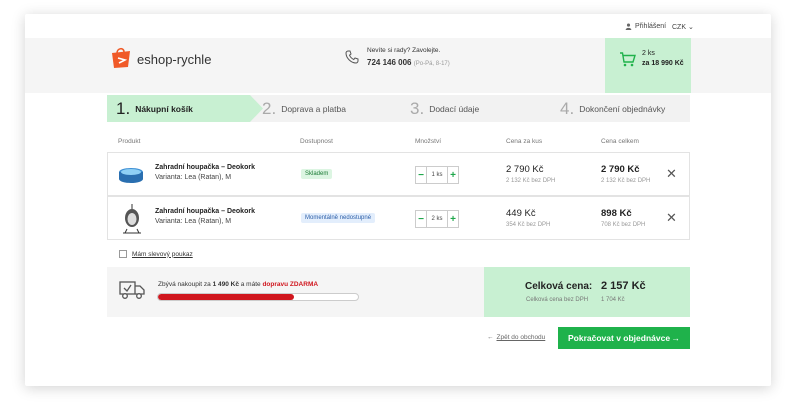  I want to click on quantity-value: 2 ks, so click(436, 219).